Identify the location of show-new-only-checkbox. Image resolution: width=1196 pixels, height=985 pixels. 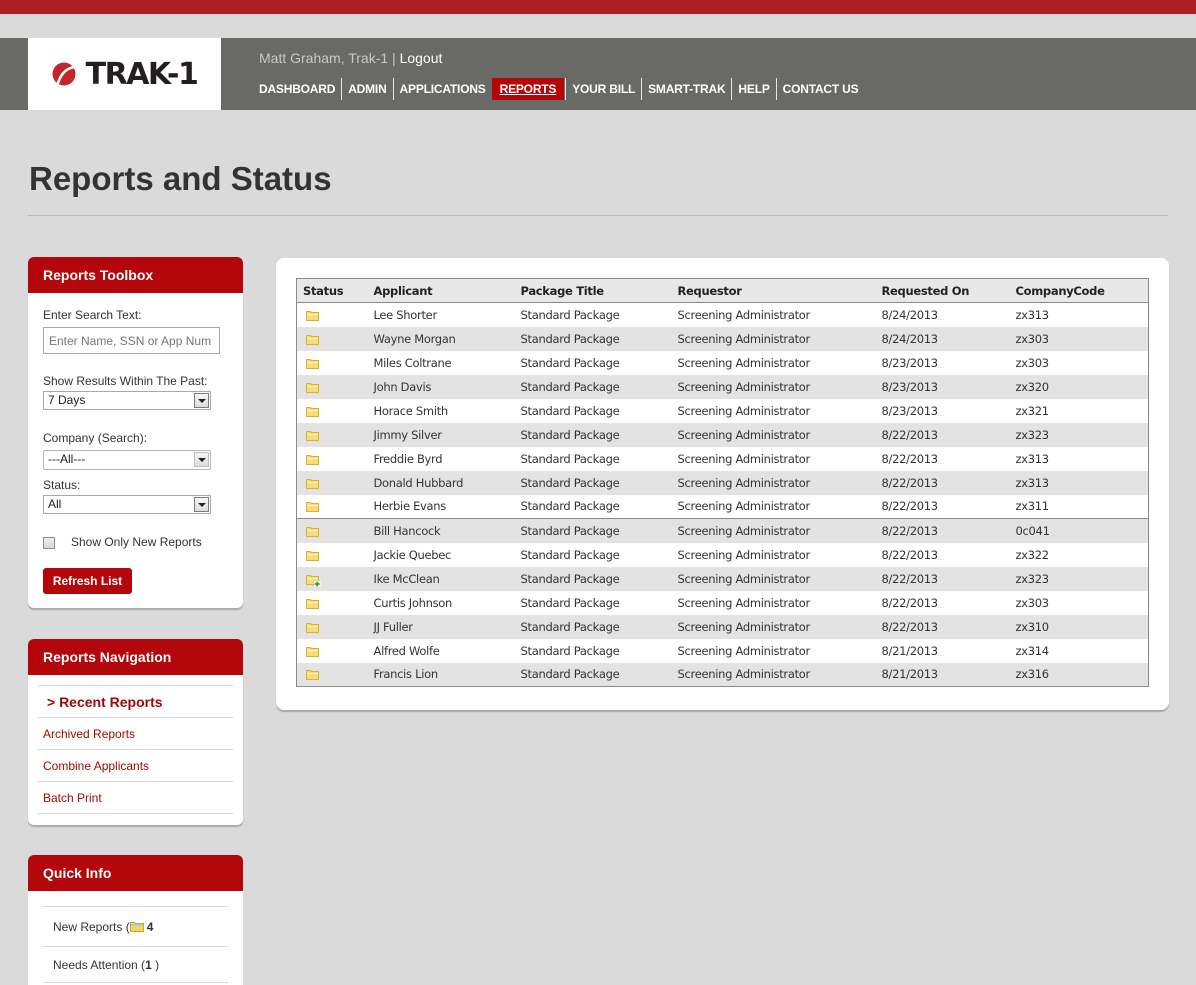
(49, 543).